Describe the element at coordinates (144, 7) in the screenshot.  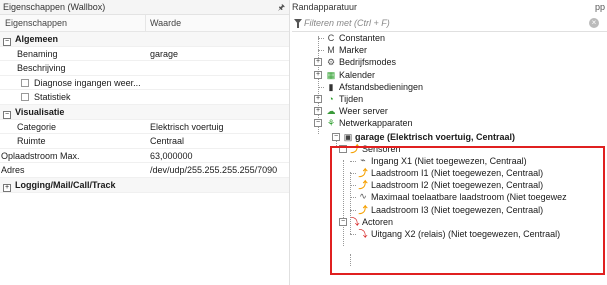
I see `properties-panel-title: Eigenschappen (Wallbox) 🖈` at that location.